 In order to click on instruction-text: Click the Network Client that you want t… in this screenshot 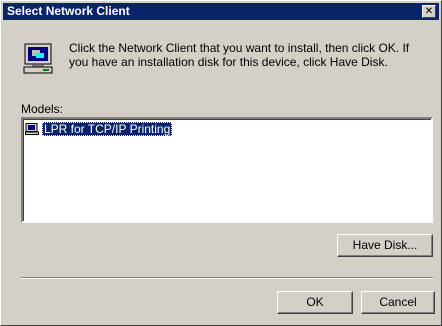, I will do `click(239, 55)`.